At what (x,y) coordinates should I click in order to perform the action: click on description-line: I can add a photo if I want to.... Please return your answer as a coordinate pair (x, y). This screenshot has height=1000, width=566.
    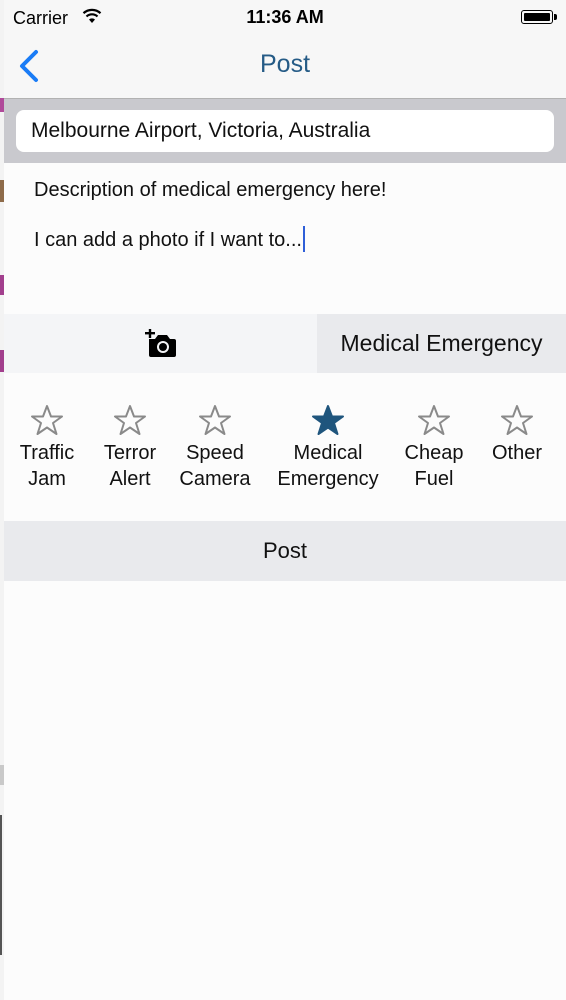
    Looking at the image, I should click on (294, 240).